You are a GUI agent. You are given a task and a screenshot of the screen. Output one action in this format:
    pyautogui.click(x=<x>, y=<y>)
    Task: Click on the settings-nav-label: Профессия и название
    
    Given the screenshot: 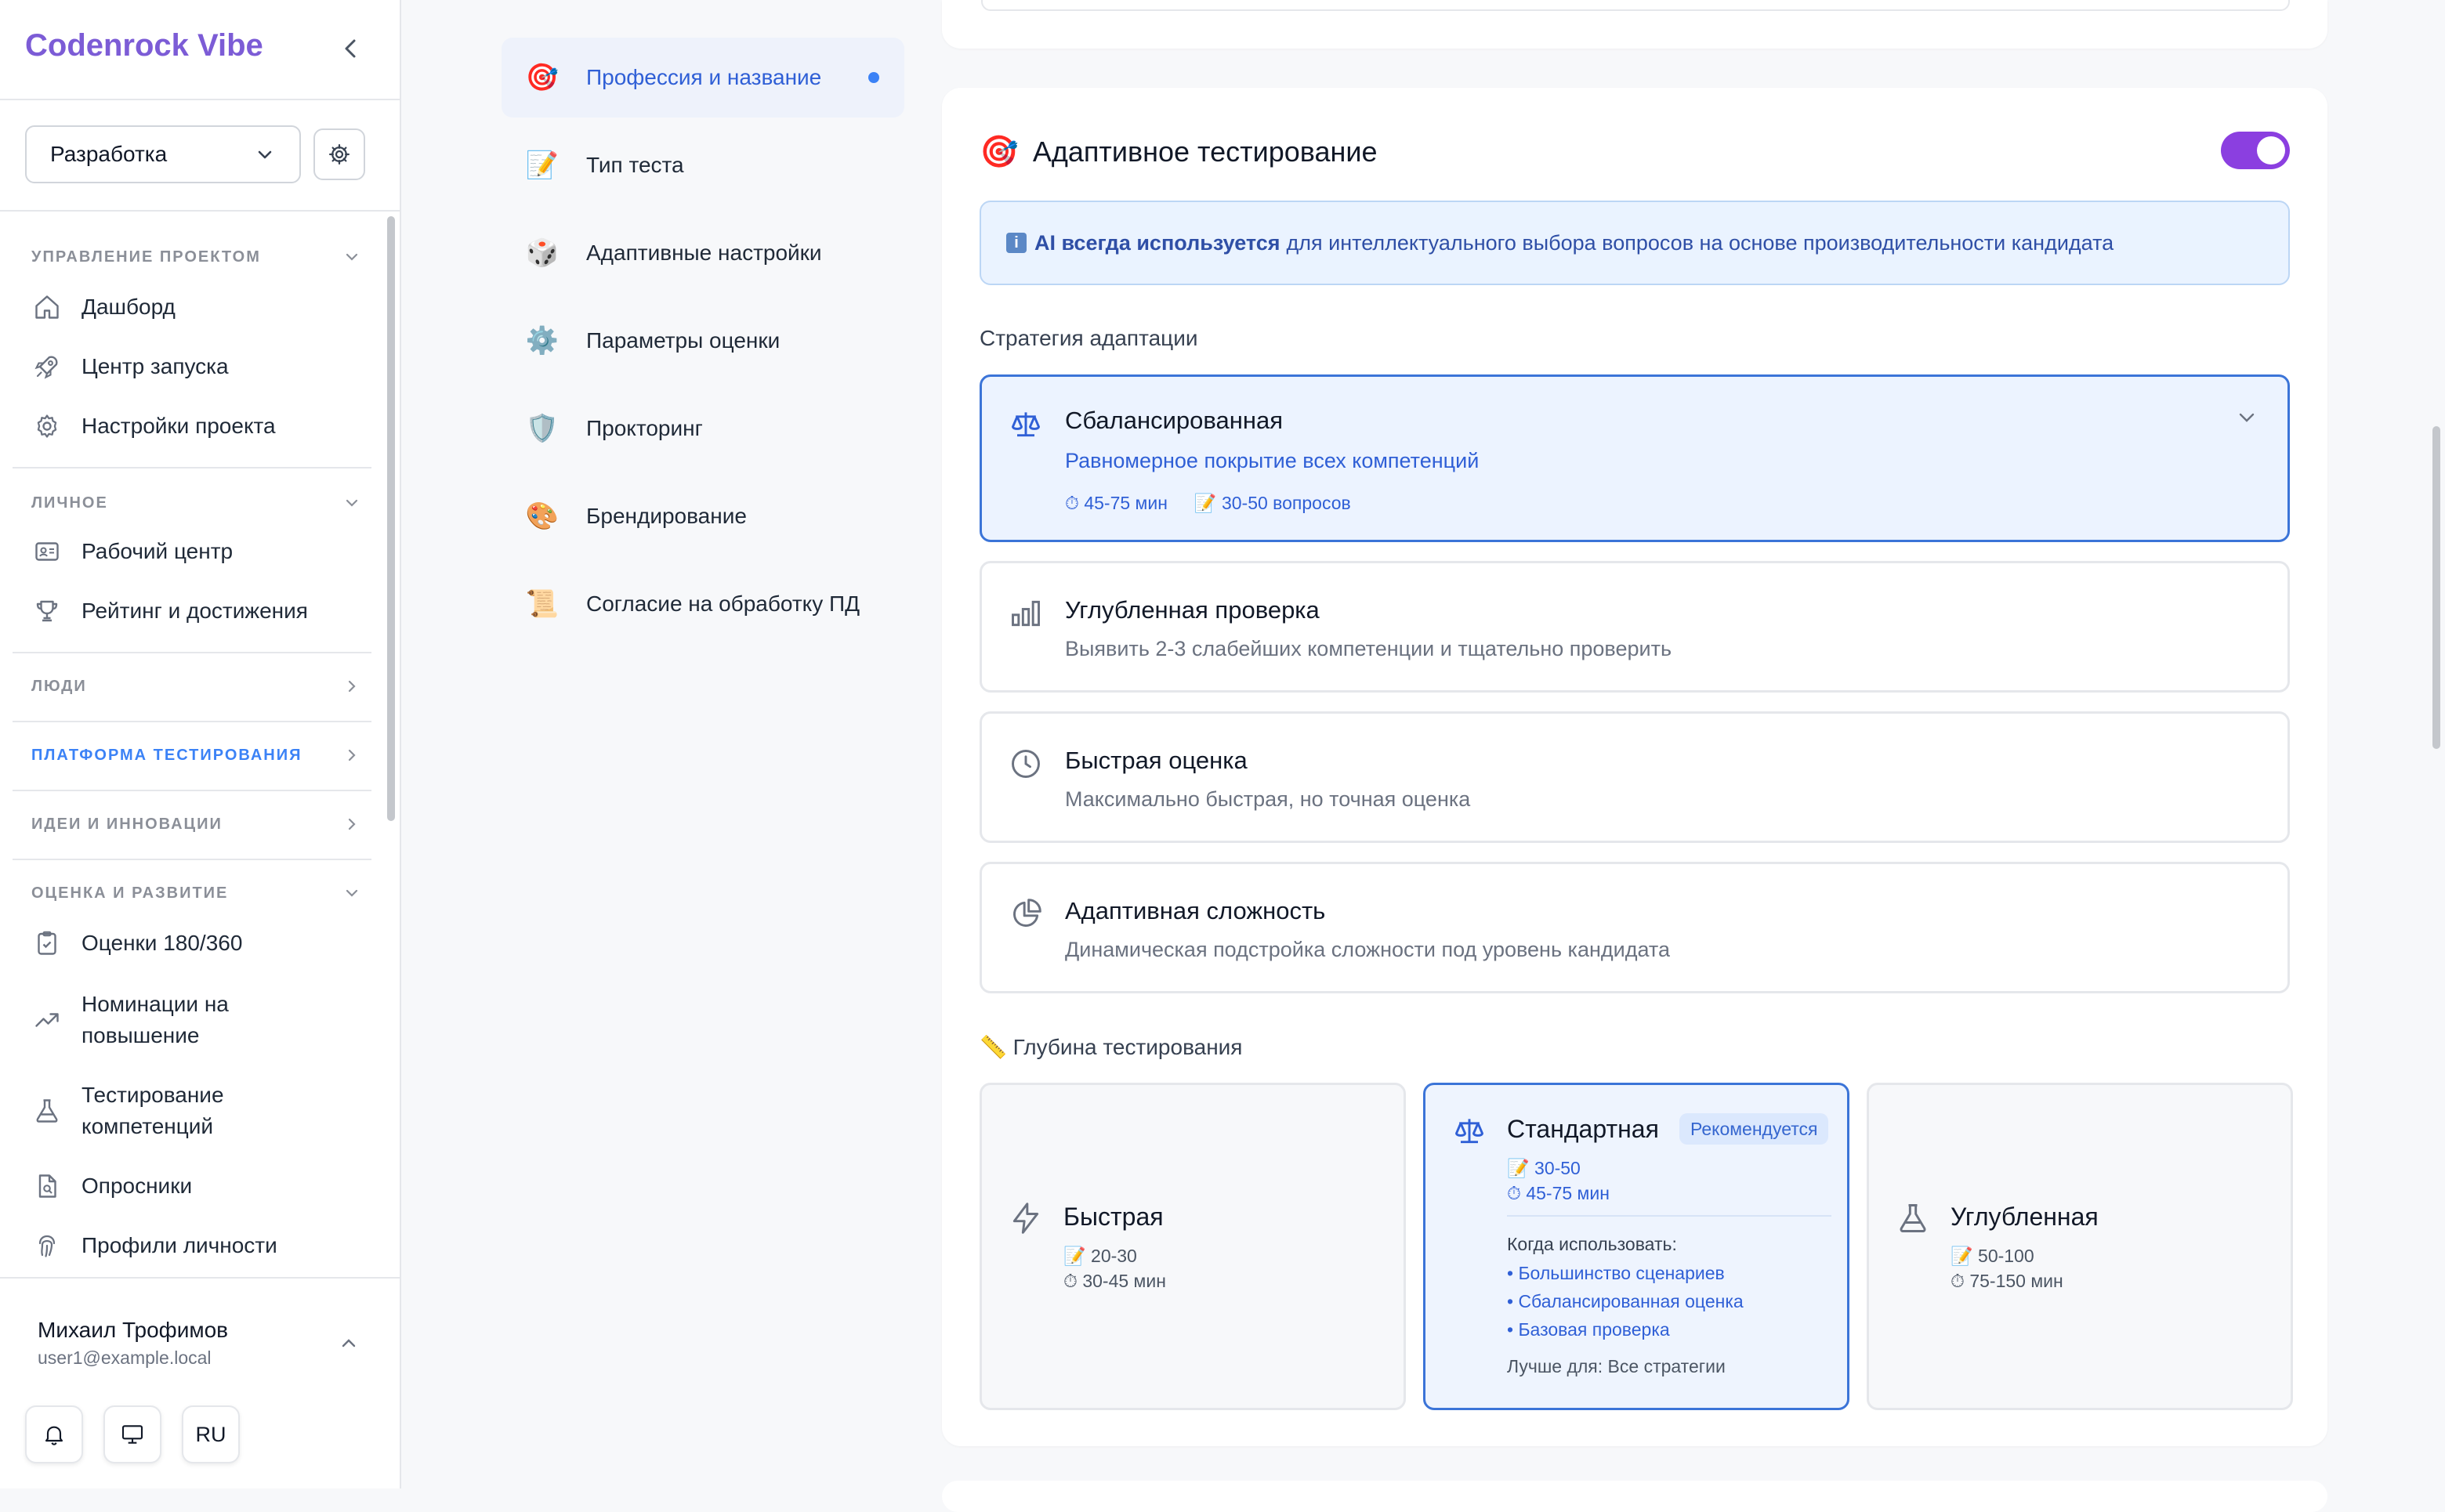 What is the action you would take?
    pyautogui.click(x=704, y=77)
    